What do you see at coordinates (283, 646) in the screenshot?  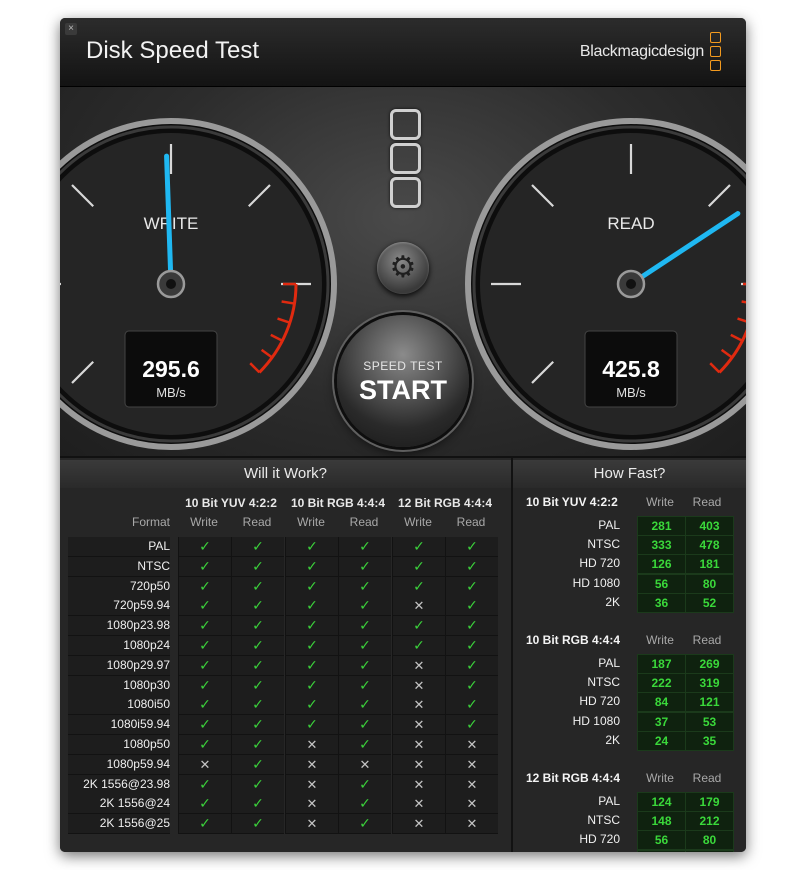 I see `table-row: 1080p24 ✓ ✓ ✓ ✓ ✓ ✓` at bounding box center [283, 646].